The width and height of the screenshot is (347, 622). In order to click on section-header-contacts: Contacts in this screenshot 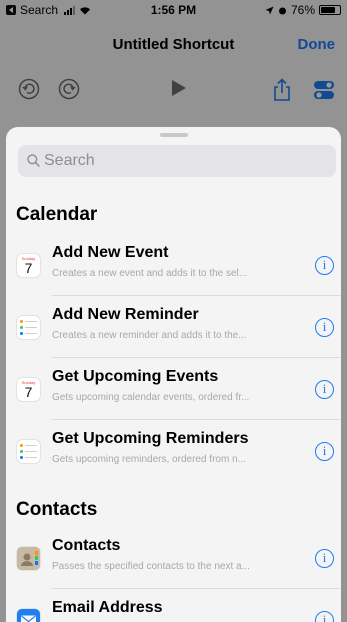, I will do `click(57, 509)`.